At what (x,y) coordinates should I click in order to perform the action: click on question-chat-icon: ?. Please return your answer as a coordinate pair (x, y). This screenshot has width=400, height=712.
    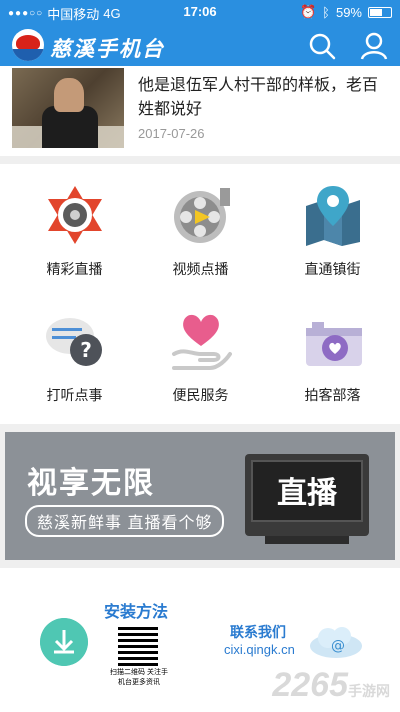
    Looking at the image, I should click on (74, 342).